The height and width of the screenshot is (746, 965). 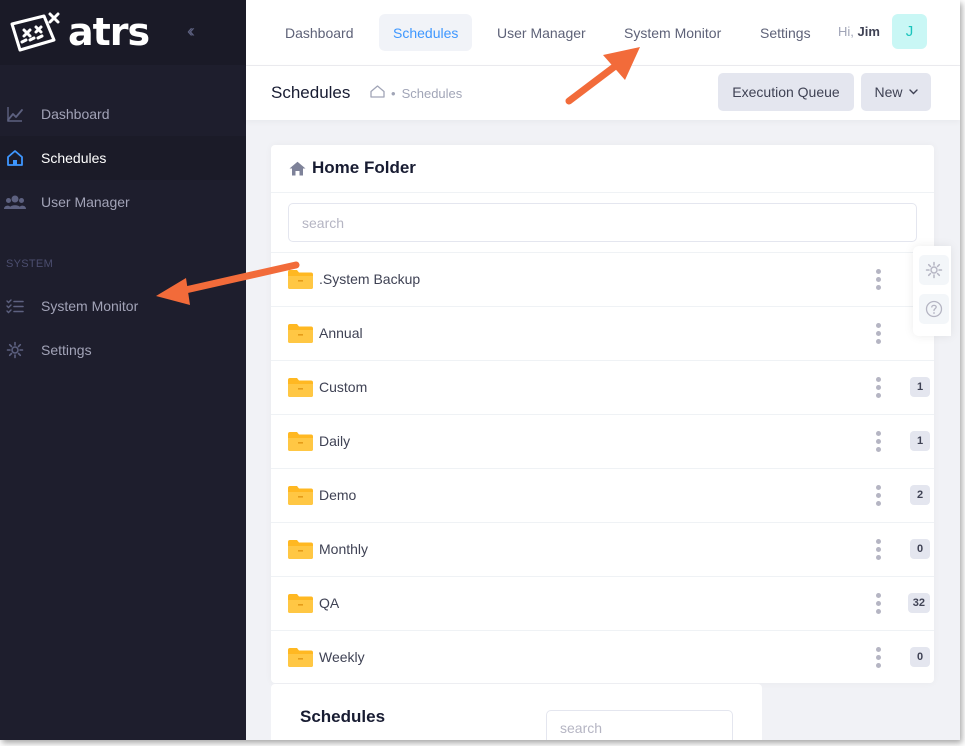 I want to click on folder-name: .System Backup, so click(x=370, y=279).